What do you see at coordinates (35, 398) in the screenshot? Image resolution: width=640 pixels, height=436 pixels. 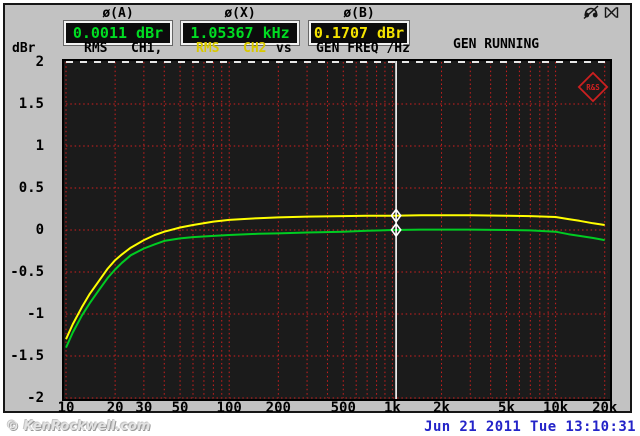 I see `y-tick-label: -2` at bounding box center [35, 398].